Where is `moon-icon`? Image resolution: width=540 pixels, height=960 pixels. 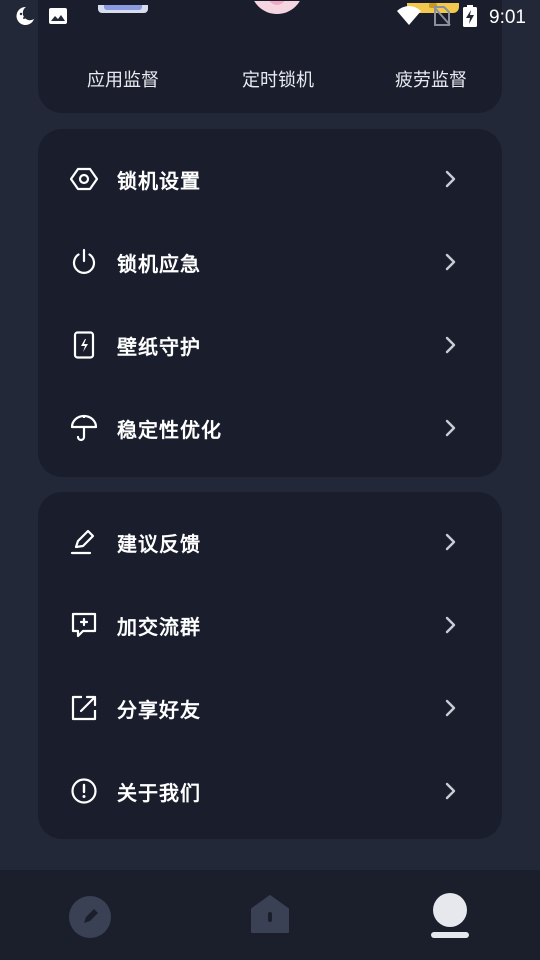
moon-icon is located at coordinates (25, 18).